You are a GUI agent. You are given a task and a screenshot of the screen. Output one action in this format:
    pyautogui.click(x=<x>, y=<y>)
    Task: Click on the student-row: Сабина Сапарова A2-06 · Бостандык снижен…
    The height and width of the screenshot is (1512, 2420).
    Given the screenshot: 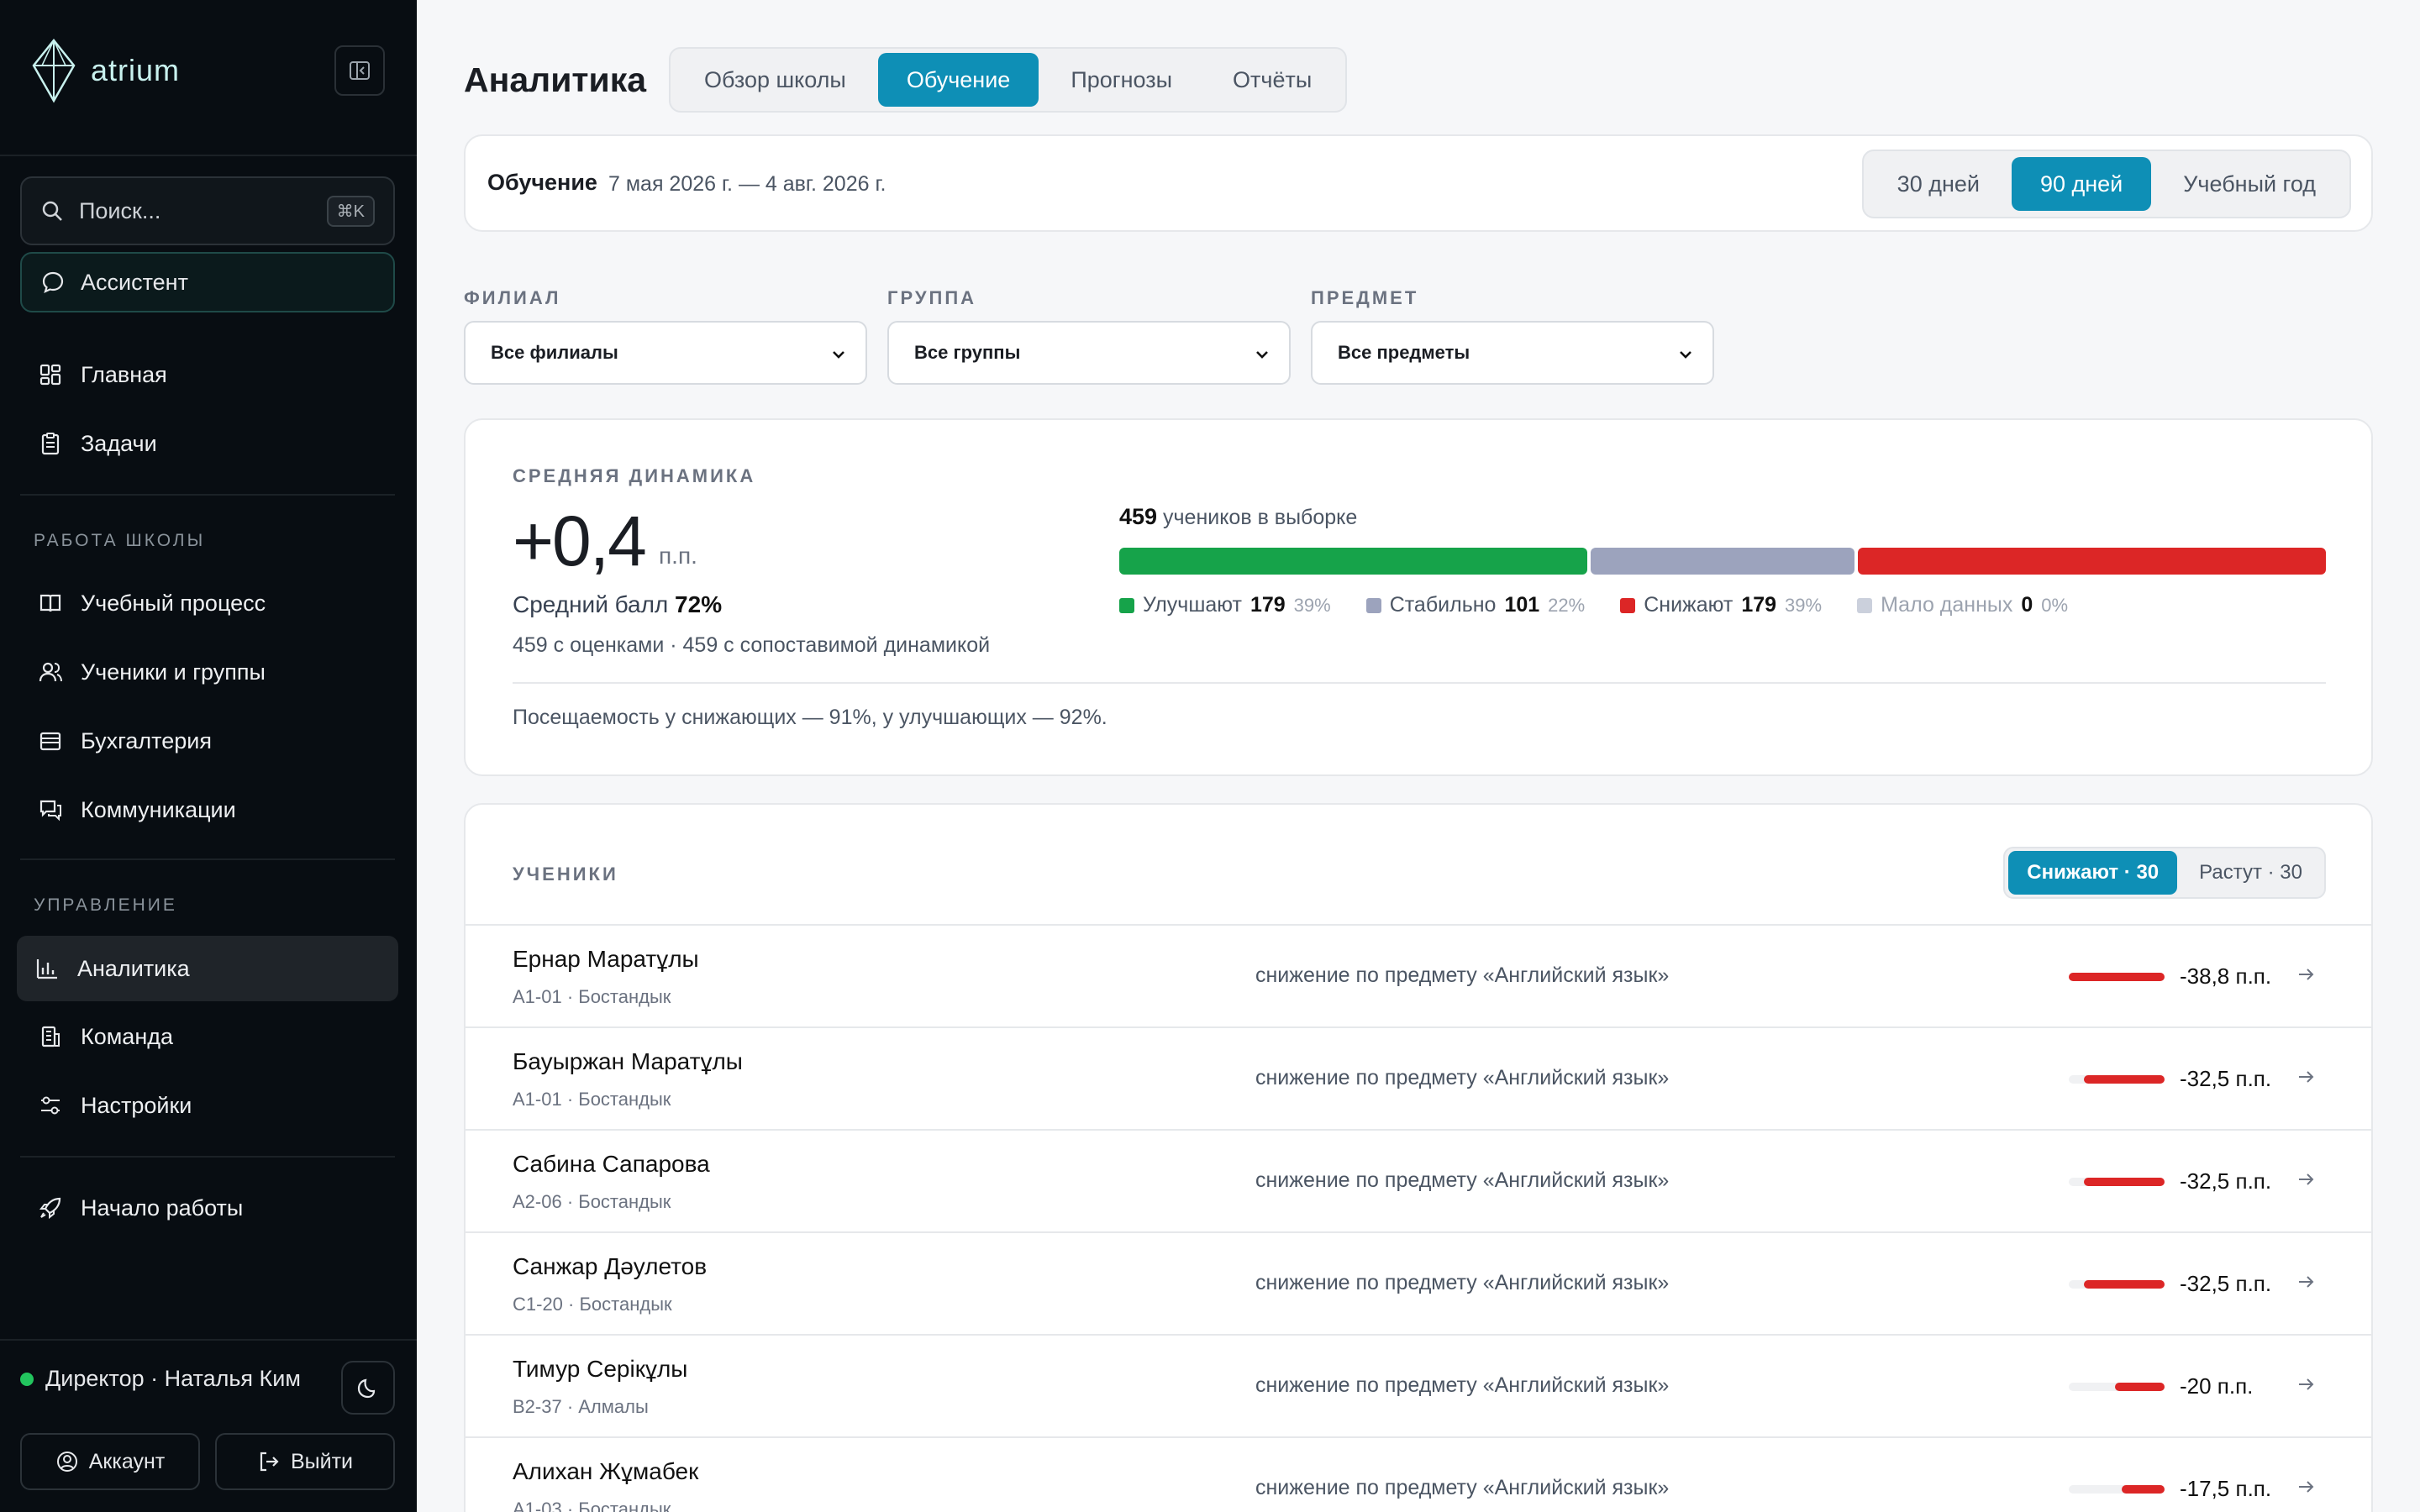 What is the action you would take?
    pyautogui.click(x=1418, y=1180)
    